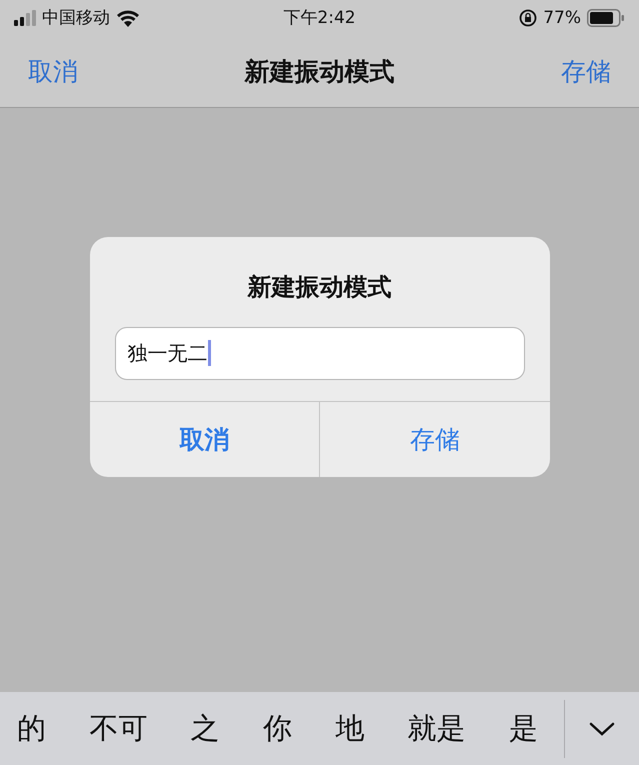 The height and width of the screenshot is (765, 639). Describe the element at coordinates (118, 728) in the screenshot. I see `candidate-word: 不可` at that location.